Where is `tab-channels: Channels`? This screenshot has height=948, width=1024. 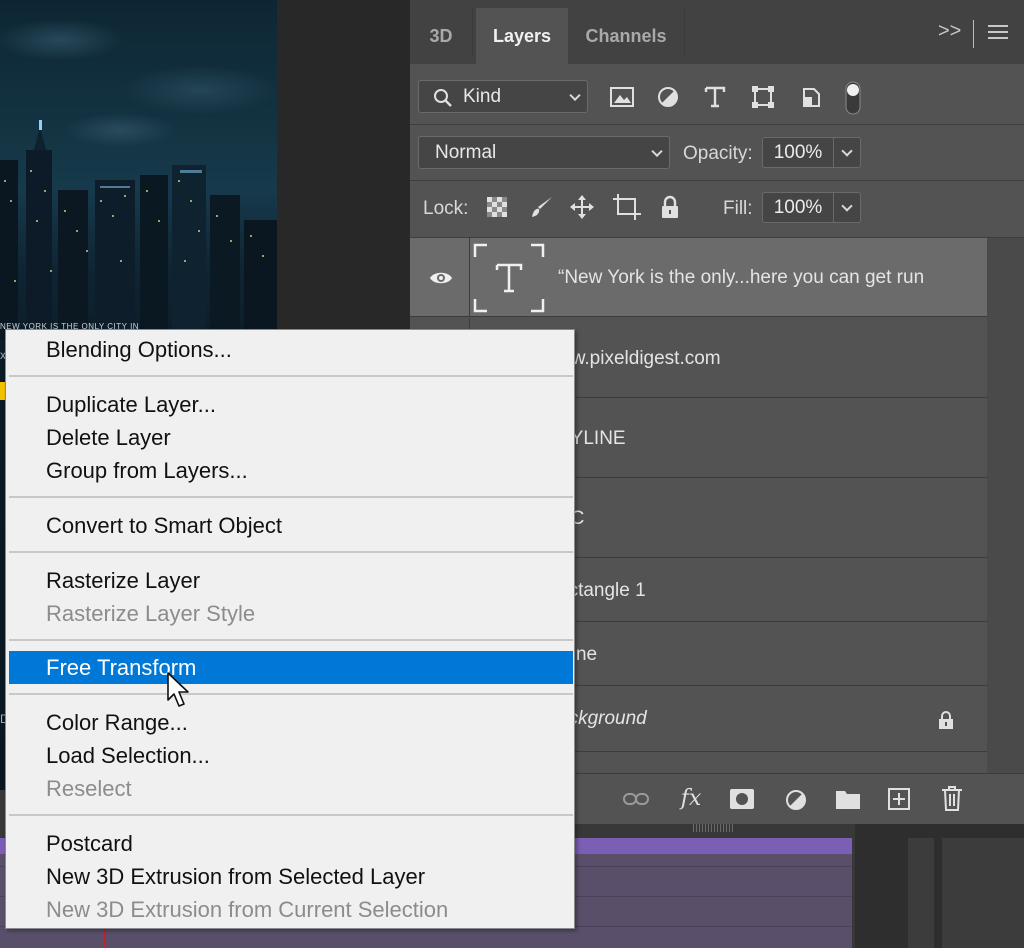
tab-channels: Channels is located at coordinates (626, 36).